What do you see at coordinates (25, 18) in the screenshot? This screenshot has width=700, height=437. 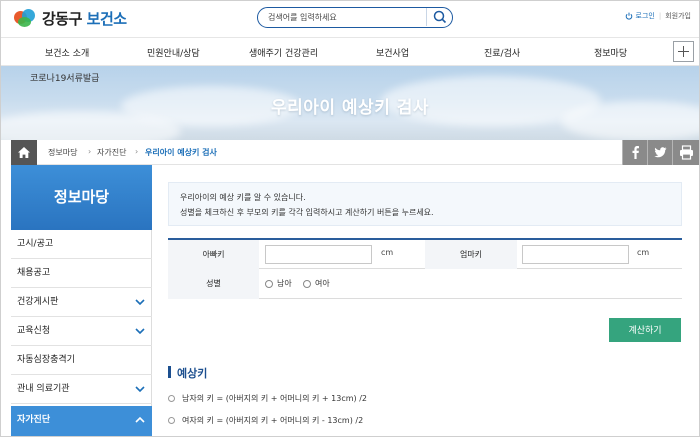 I see `logo-mark-icon` at bounding box center [25, 18].